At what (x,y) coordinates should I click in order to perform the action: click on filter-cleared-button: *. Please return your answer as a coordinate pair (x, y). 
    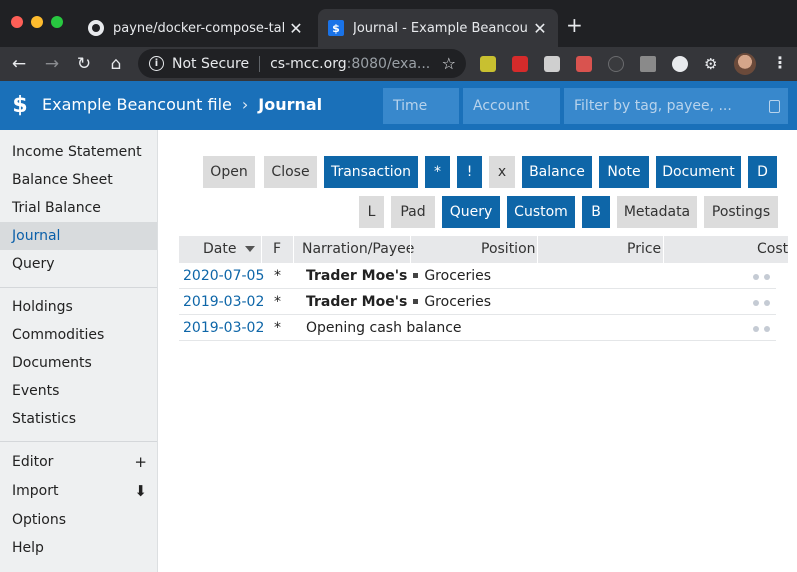
    Looking at the image, I should click on (437, 172).